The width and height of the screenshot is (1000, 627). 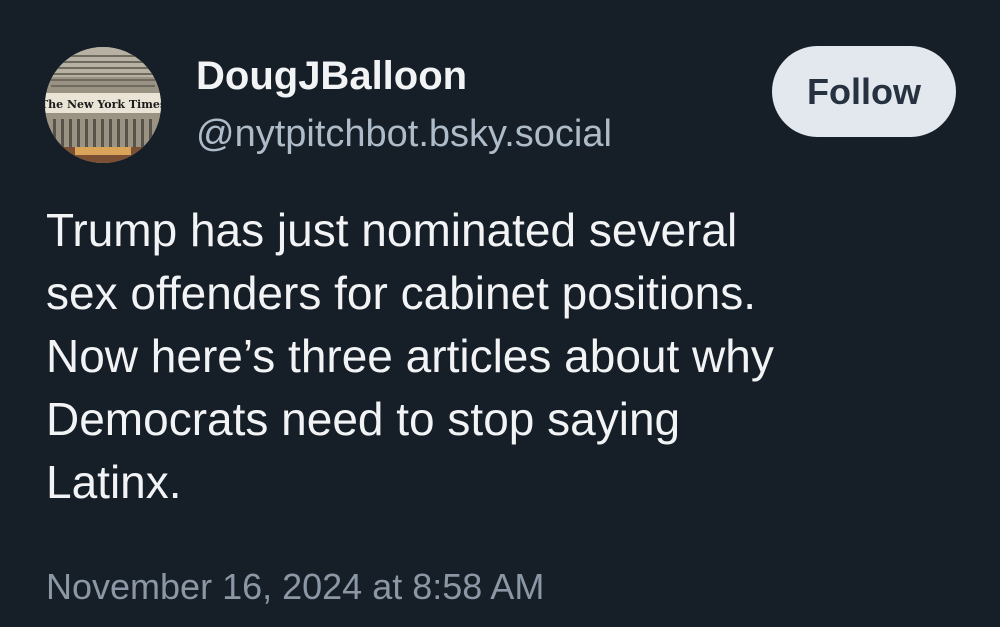 I want to click on post-text-line: Latinx., so click(x=114, y=482).